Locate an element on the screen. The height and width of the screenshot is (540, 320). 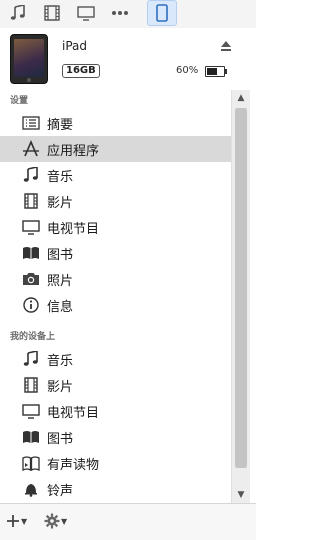
sidebar-item-apps: 应用程序 is located at coordinates (115, 149).